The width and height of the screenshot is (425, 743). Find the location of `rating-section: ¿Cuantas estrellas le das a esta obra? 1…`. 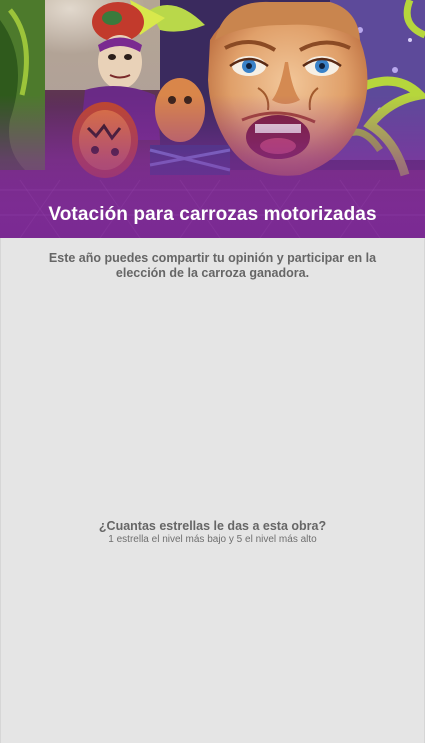

rating-section: ¿Cuantas estrellas le das a esta obra? 1… is located at coordinates (212, 532).